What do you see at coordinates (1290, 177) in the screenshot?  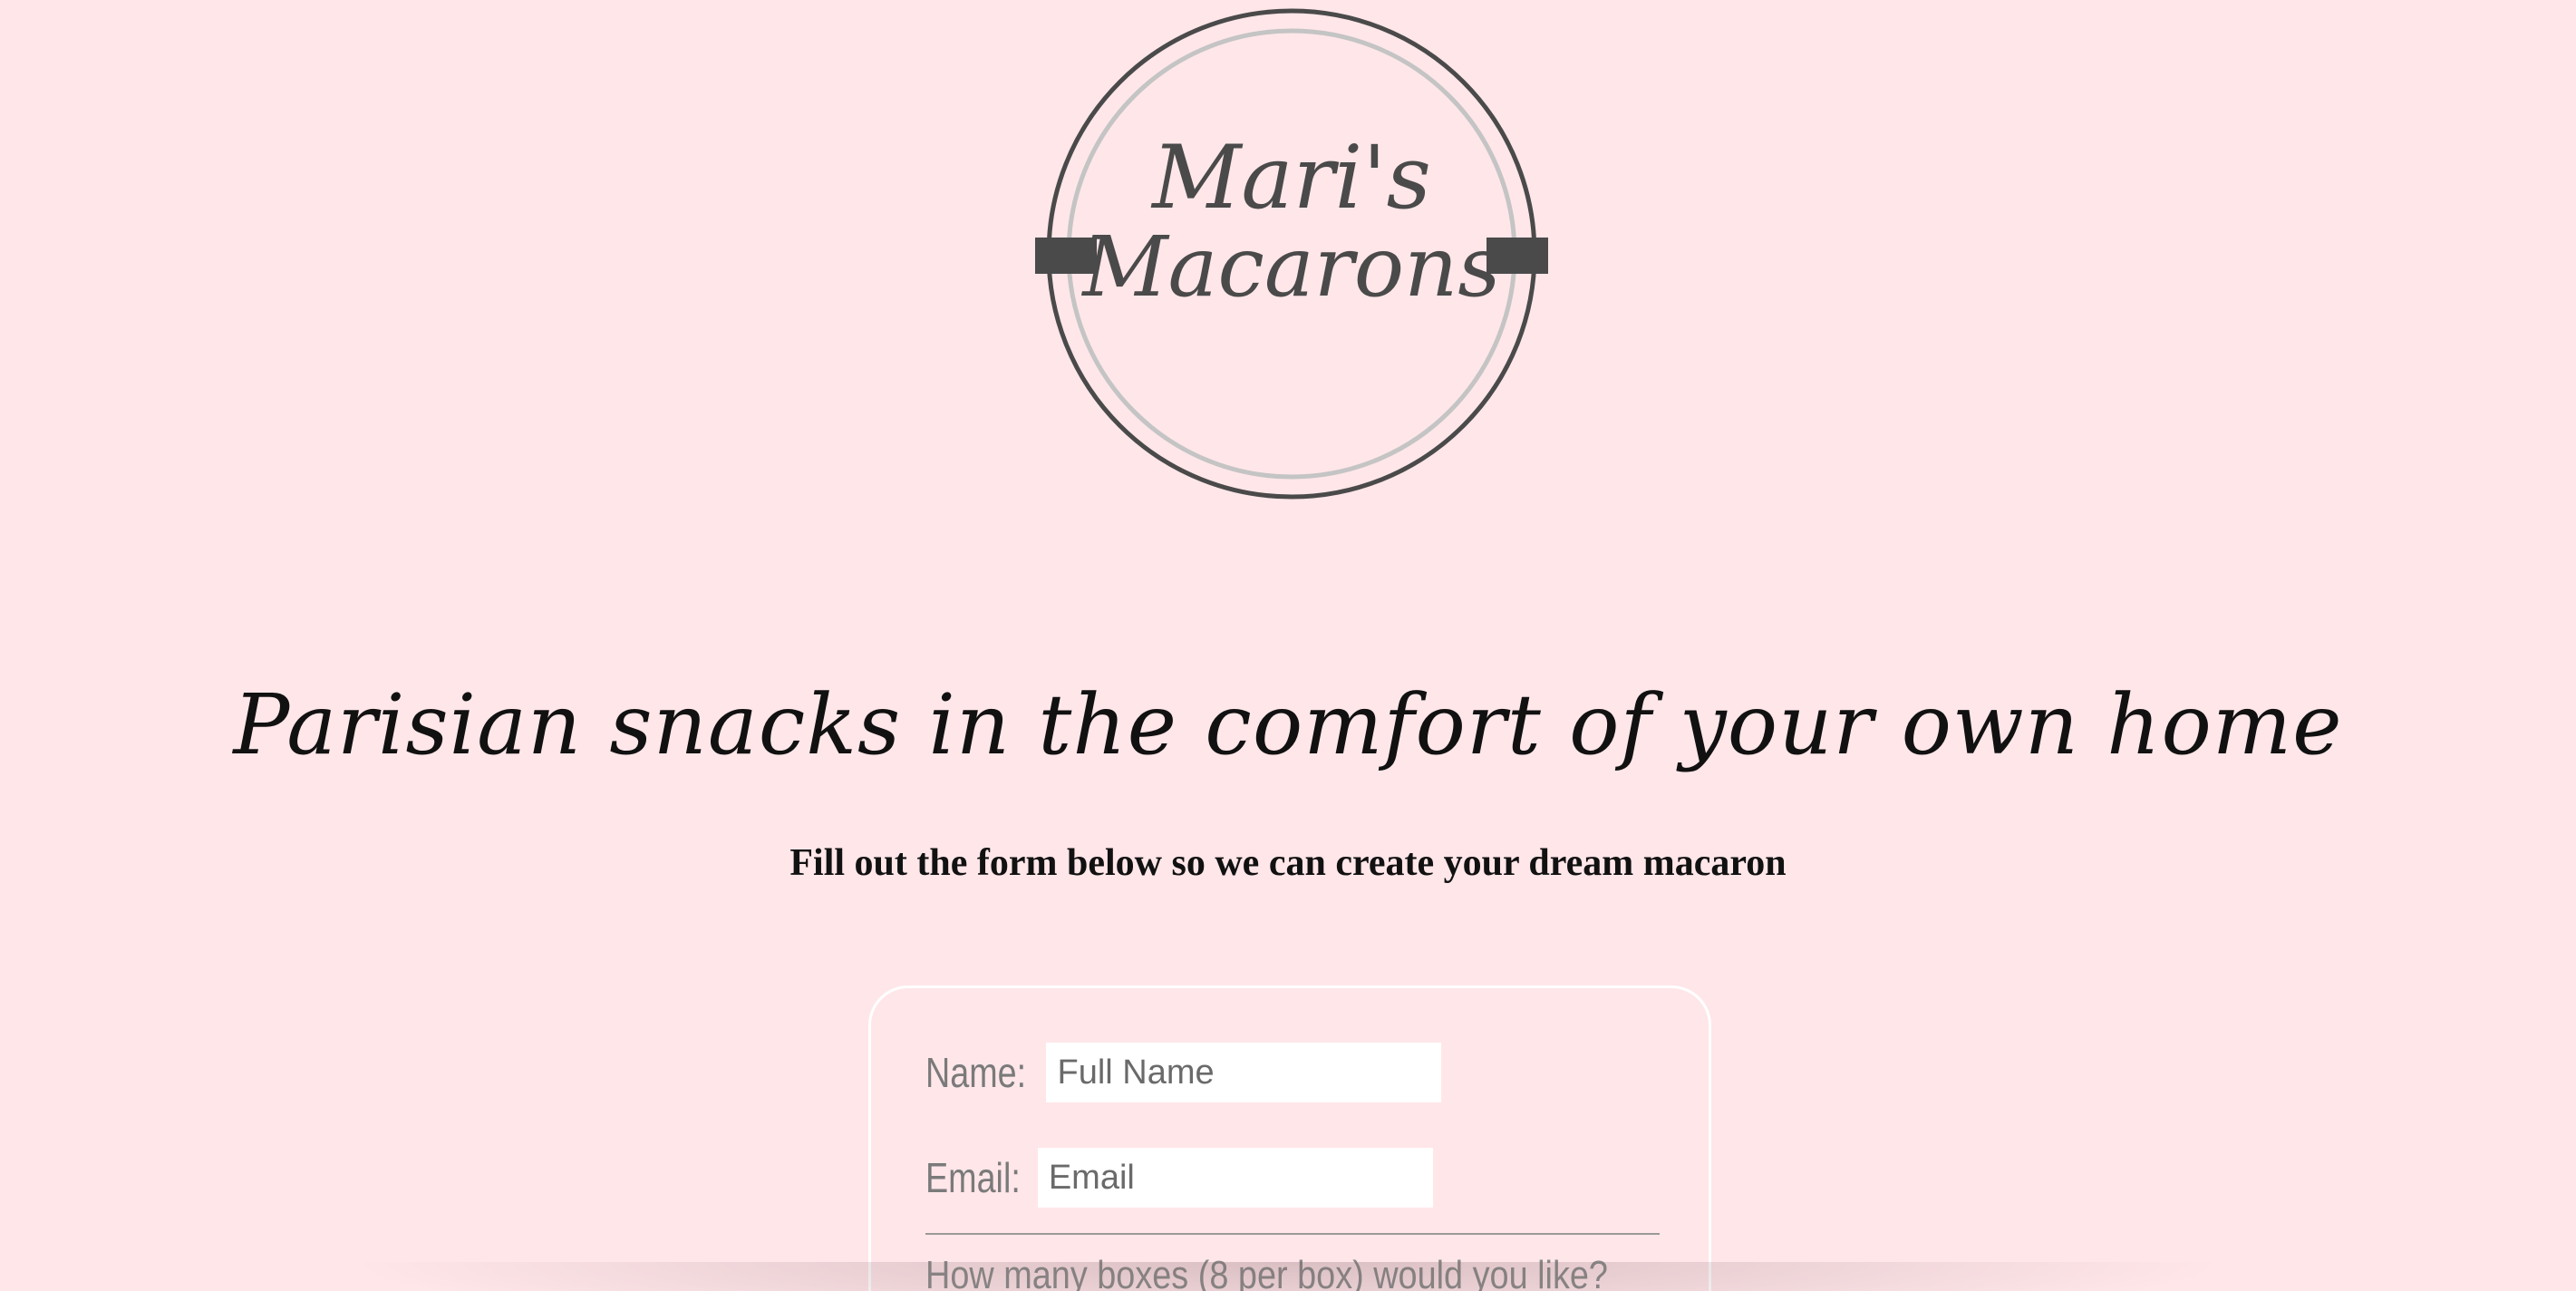 I see `logo-line-1: Mari's` at bounding box center [1290, 177].